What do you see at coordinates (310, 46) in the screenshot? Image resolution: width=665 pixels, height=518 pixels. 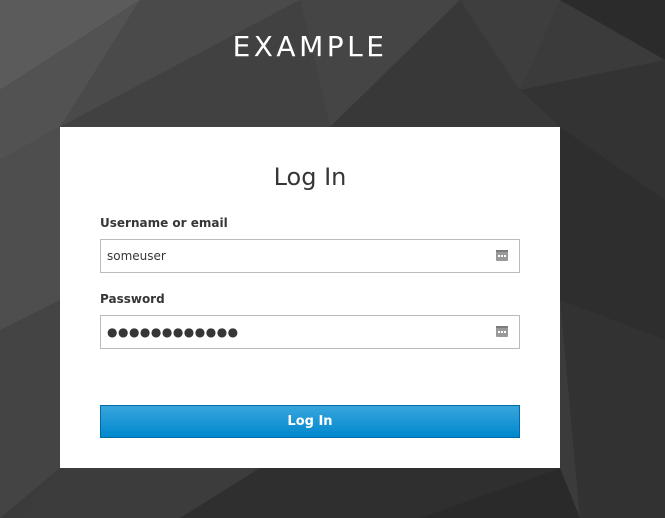 I see `brand-logo-text: EXAMPLE` at bounding box center [310, 46].